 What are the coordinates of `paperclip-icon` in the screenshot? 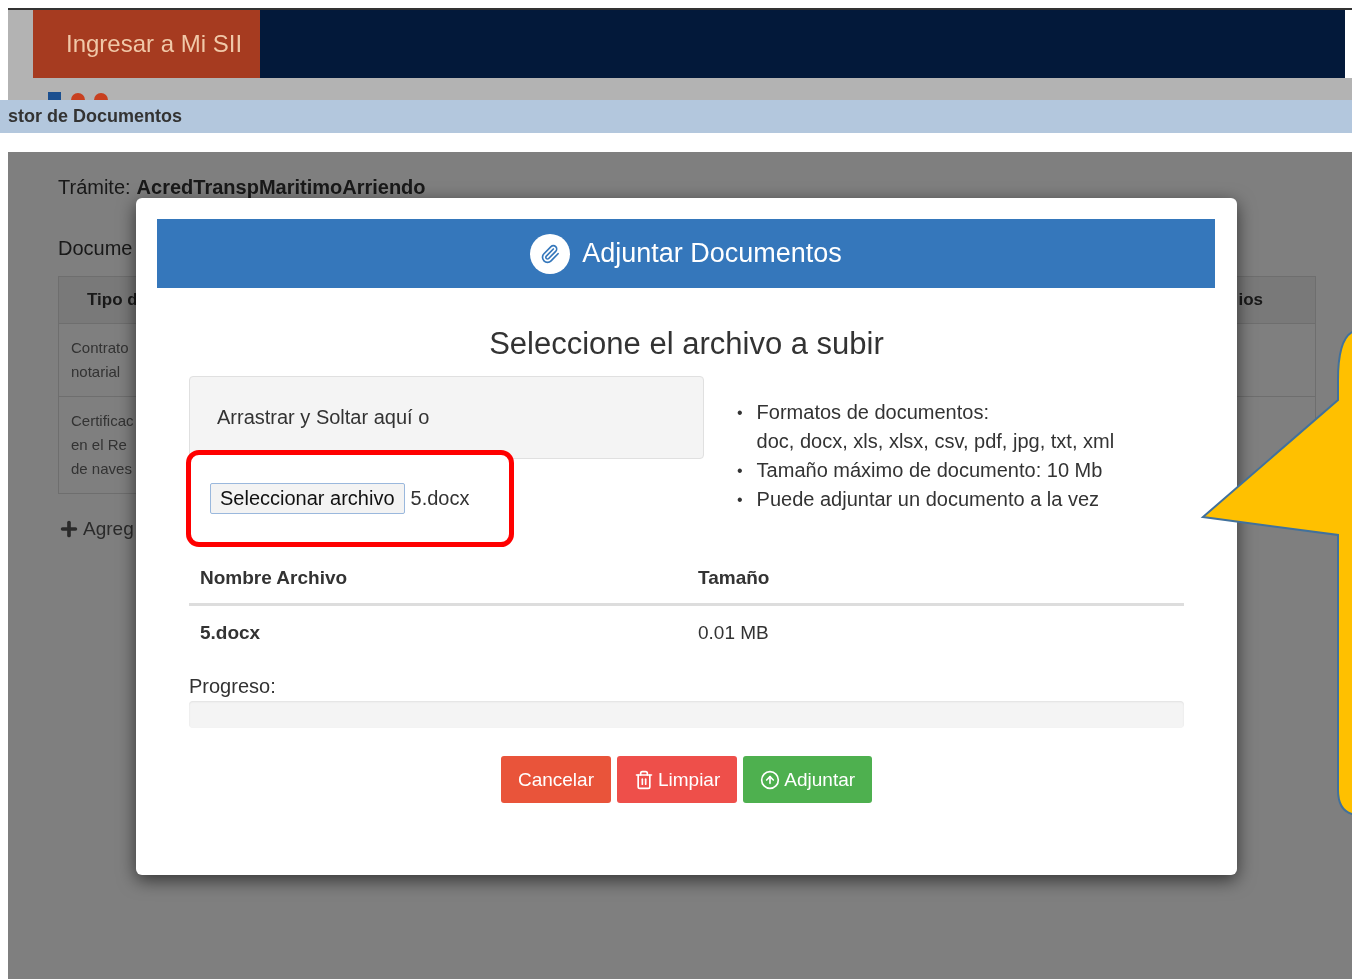 It's located at (550, 253).